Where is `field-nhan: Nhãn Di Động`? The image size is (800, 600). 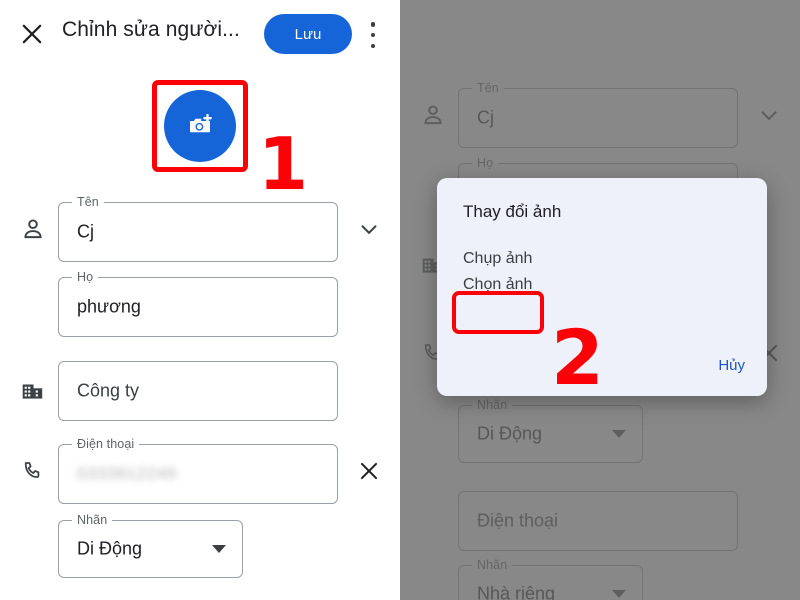 field-nhan: Nhãn Di Động is located at coordinates (150, 545).